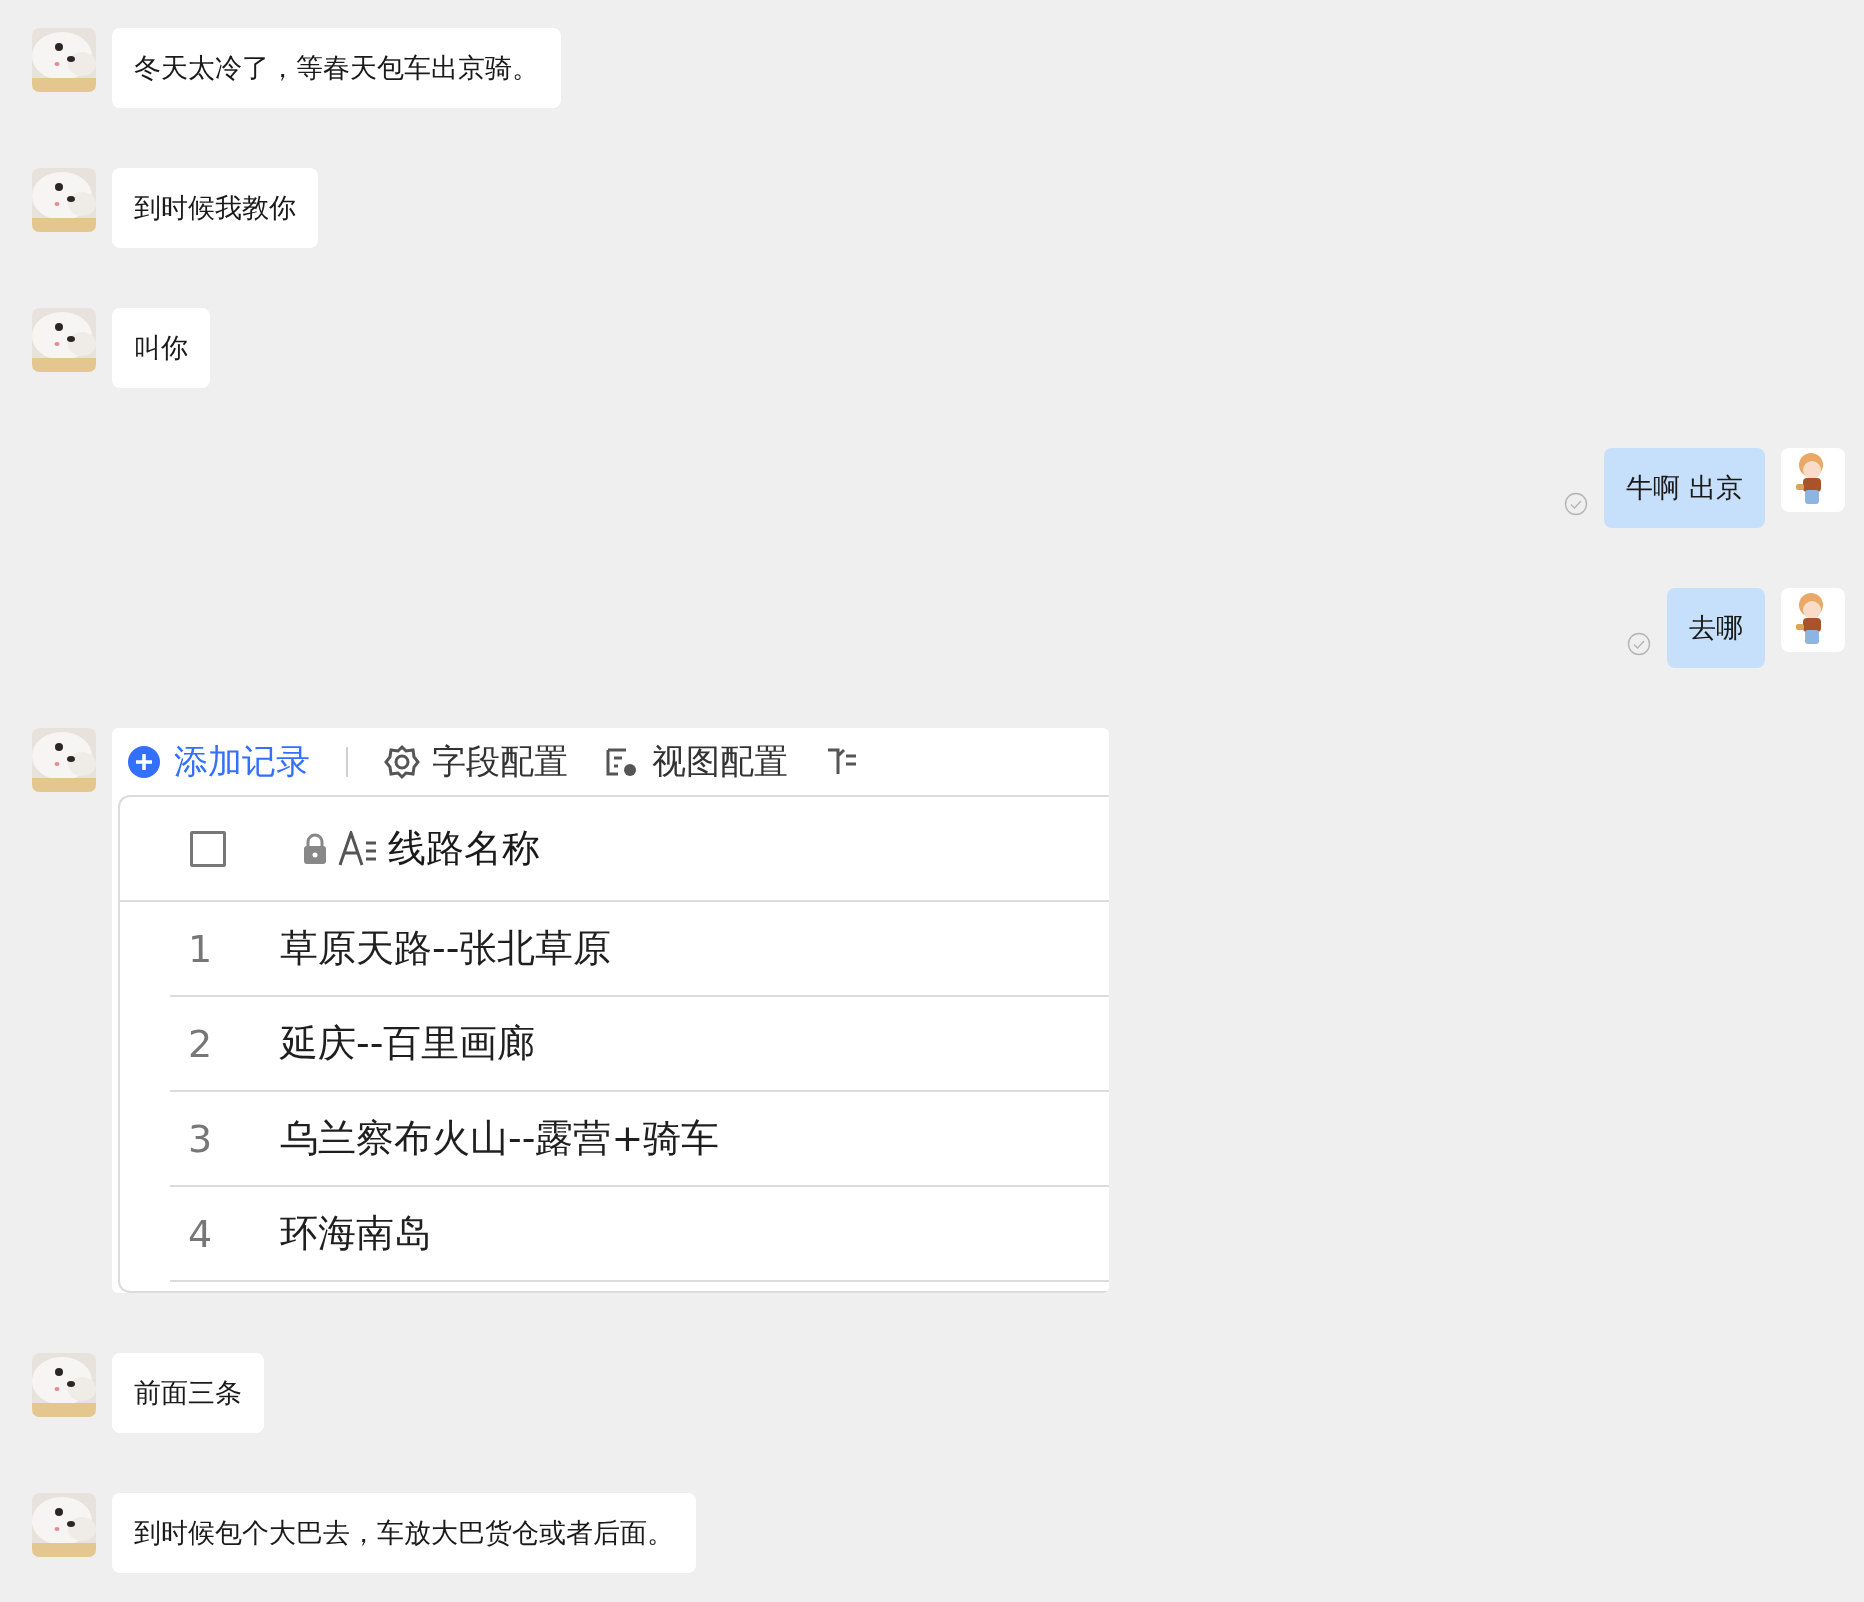 This screenshot has width=1864, height=1602. What do you see at coordinates (720, 761) in the screenshot?
I see `toolbar-label: 视图配置` at bounding box center [720, 761].